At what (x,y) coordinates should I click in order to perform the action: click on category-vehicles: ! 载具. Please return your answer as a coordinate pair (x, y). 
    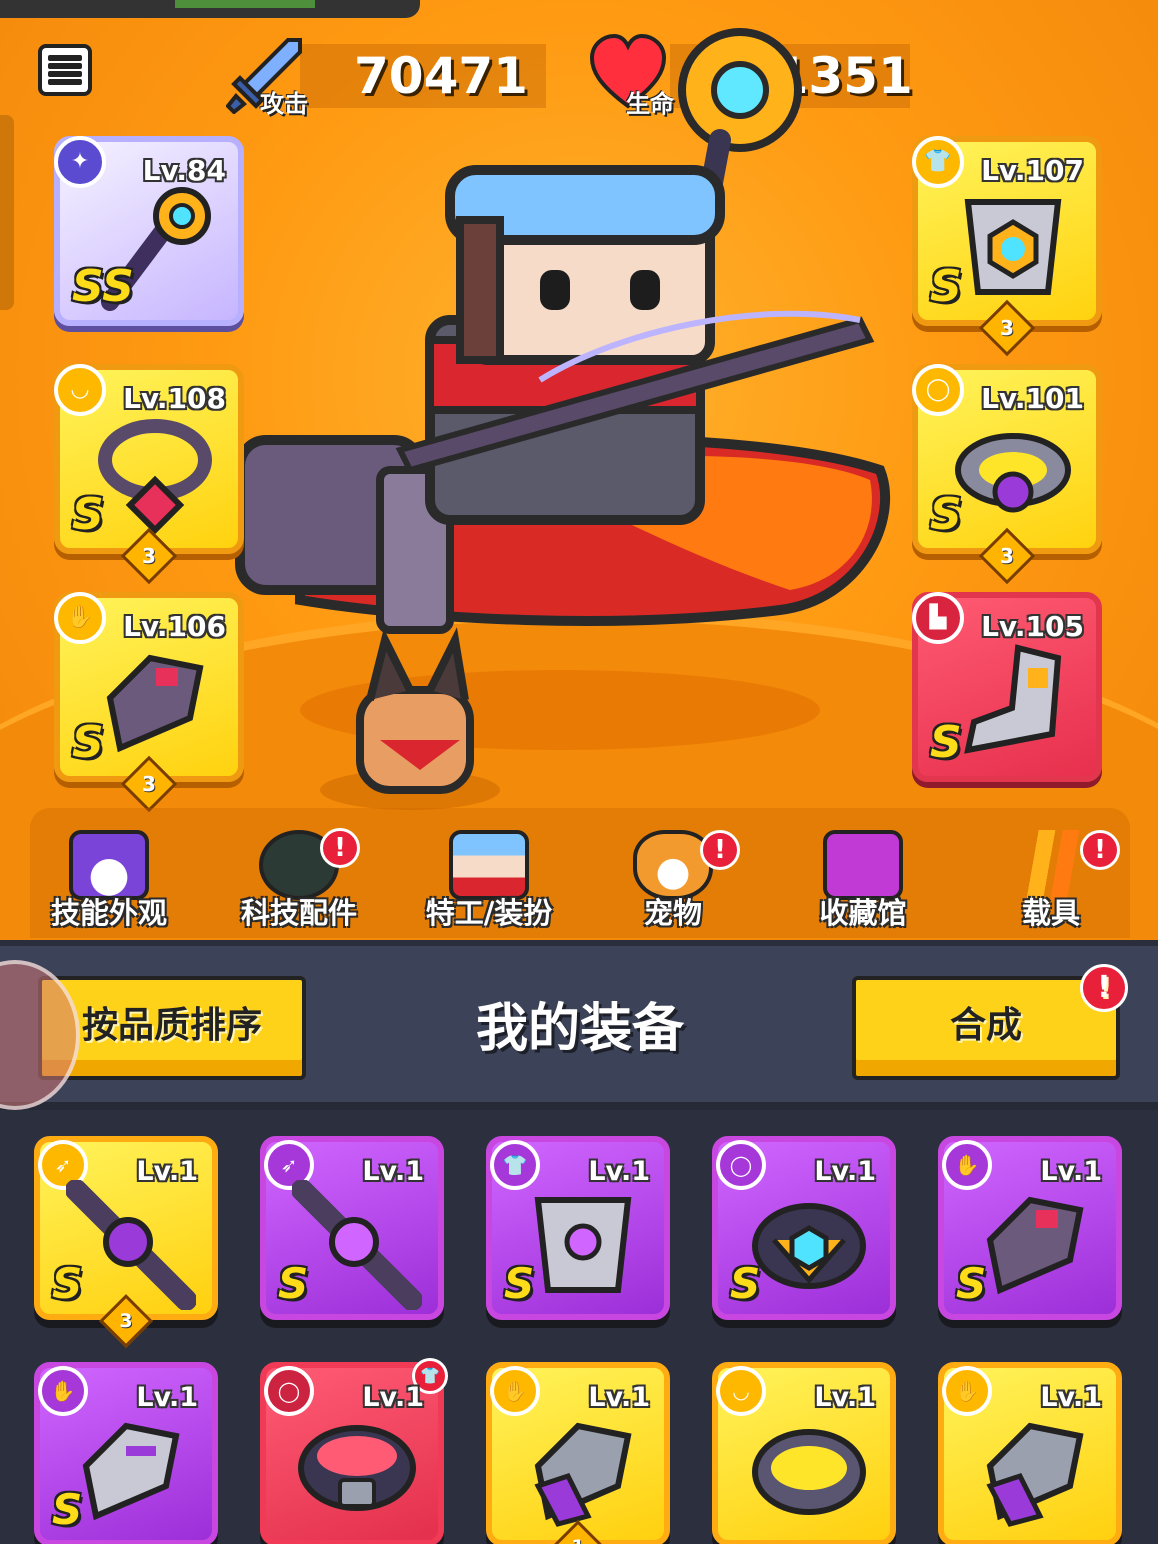
    Looking at the image, I should click on (1051, 884).